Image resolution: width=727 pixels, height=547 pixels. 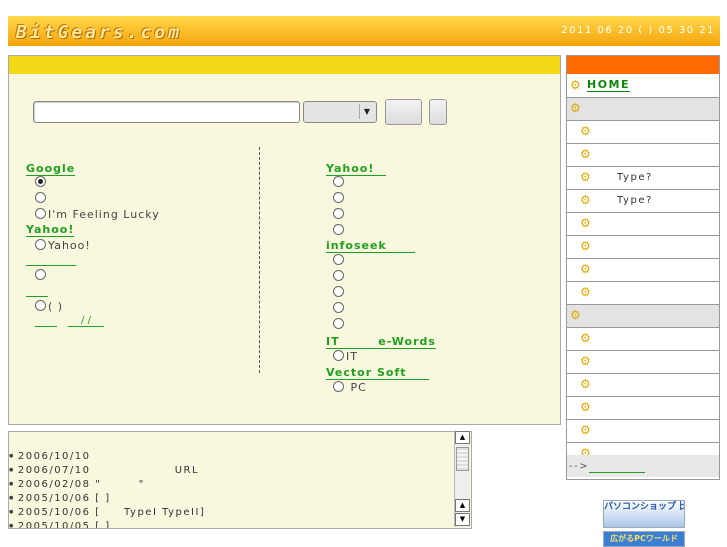 What do you see at coordinates (643, 466) in the screenshot?
I see `sidebar-footer: -->` at bounding box center [643, 466].